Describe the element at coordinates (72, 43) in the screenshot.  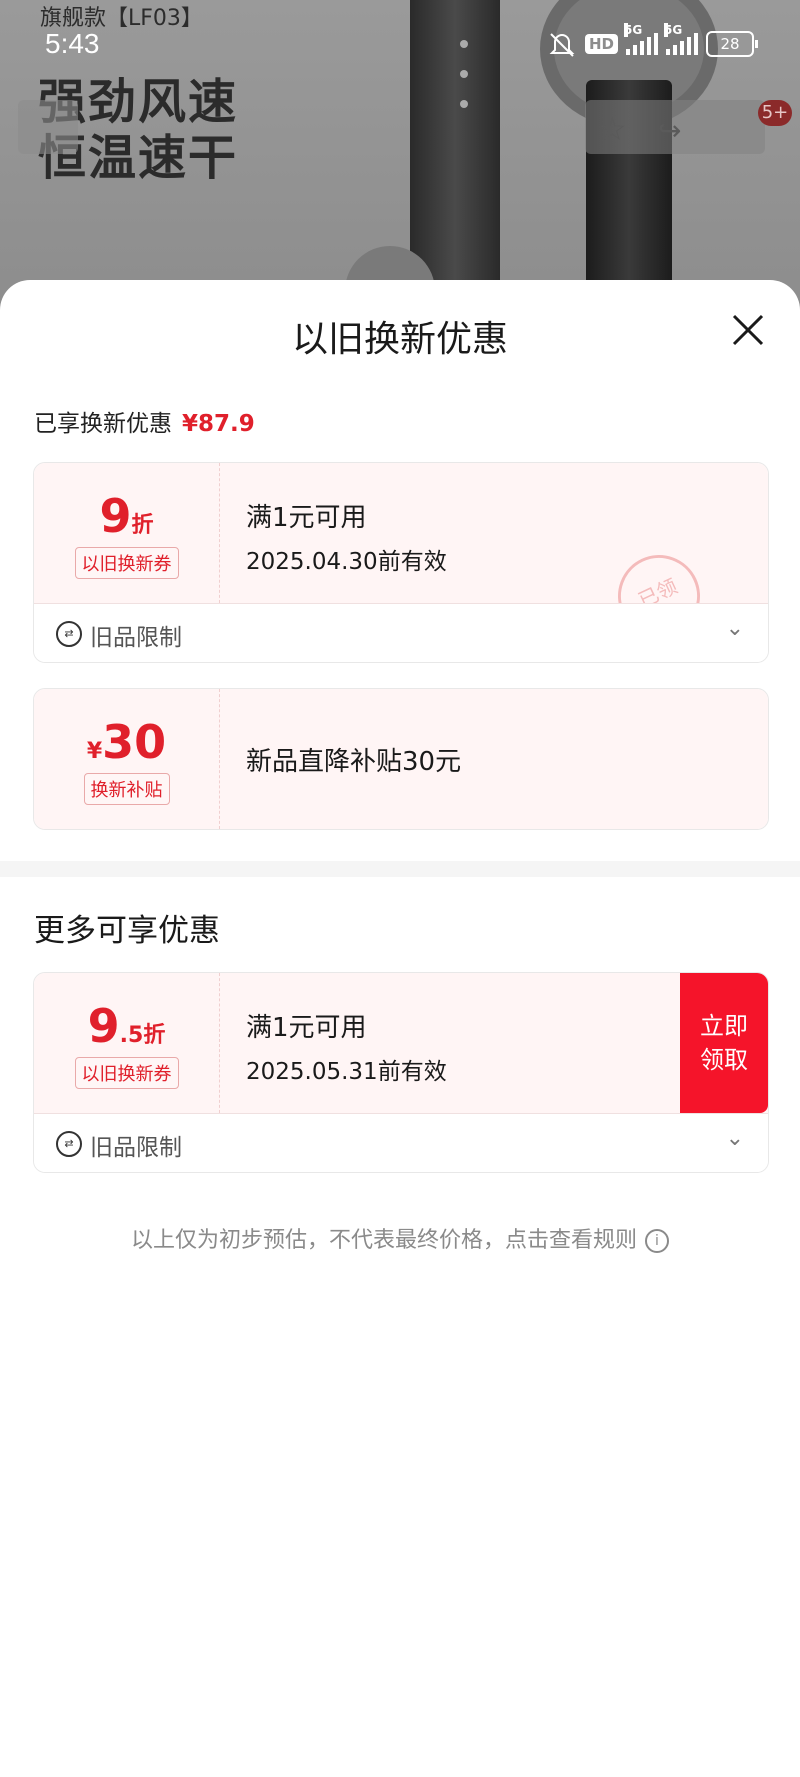
I see `status-time: 5:43` at that location.